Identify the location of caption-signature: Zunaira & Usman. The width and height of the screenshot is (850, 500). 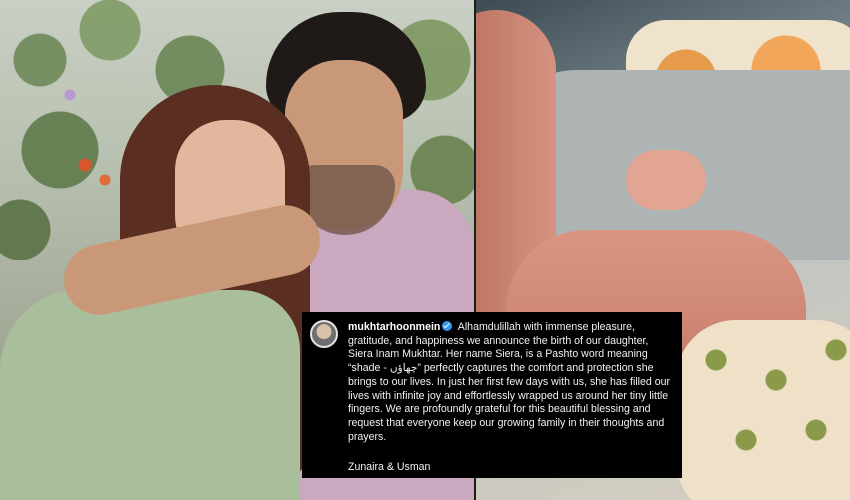
(389, 467).